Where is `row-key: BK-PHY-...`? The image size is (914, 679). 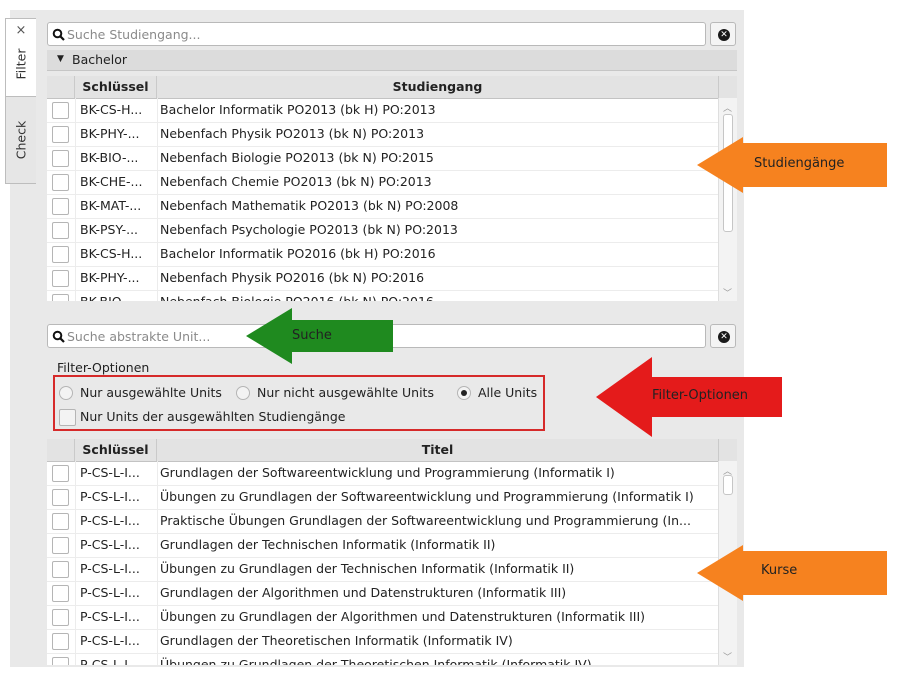 row-key: BK-PHY-... is located at coordinates (110, 133).